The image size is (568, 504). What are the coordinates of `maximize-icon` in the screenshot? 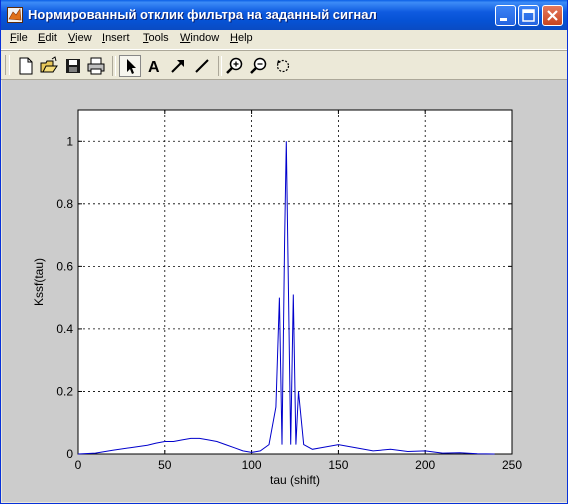 It's located at (528, 15).